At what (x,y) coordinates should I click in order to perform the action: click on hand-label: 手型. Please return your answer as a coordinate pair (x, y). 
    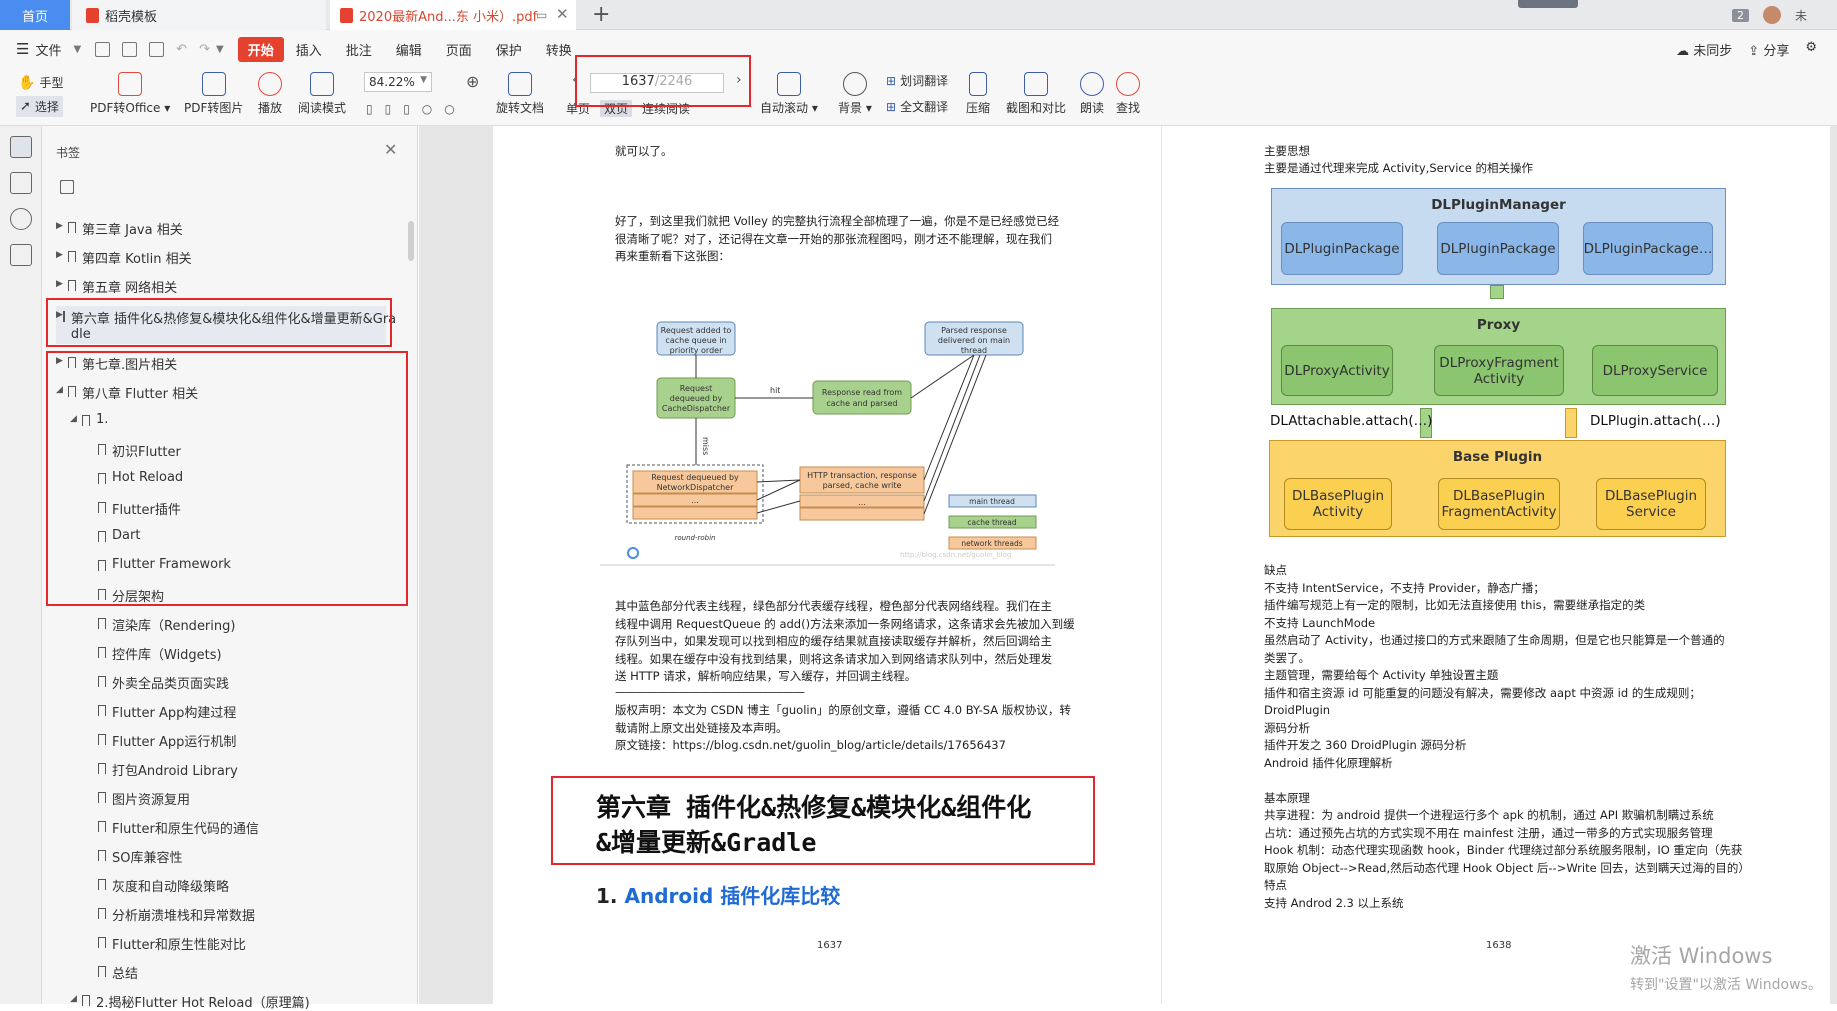
    Looking at the image, I should click on (51, 83).